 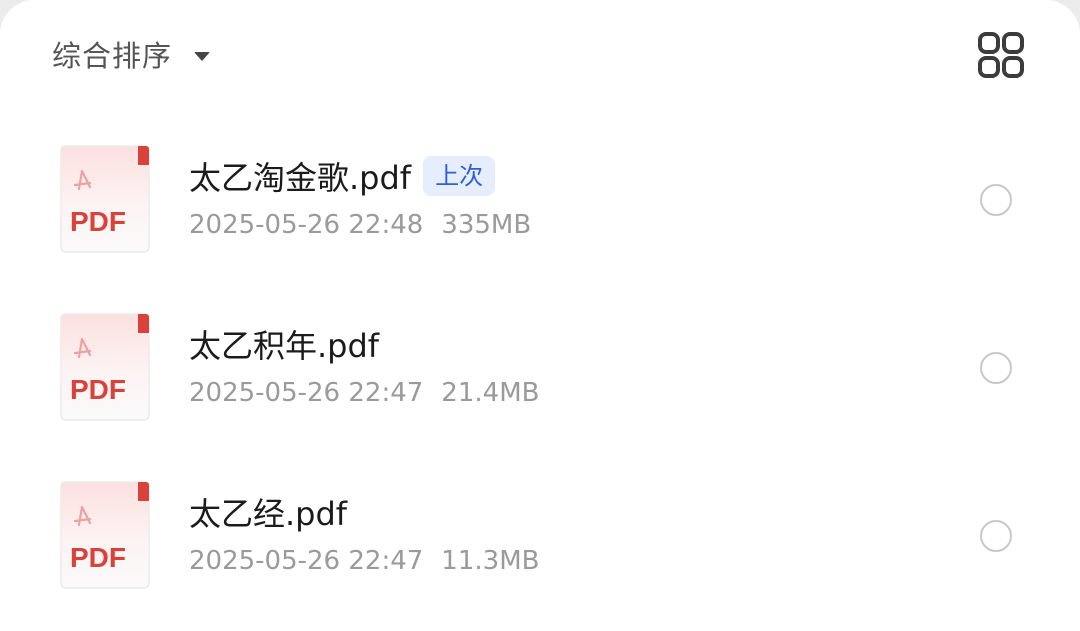 I want to click on sort-dropdown: 综合排序, so click(x=131, y=54).